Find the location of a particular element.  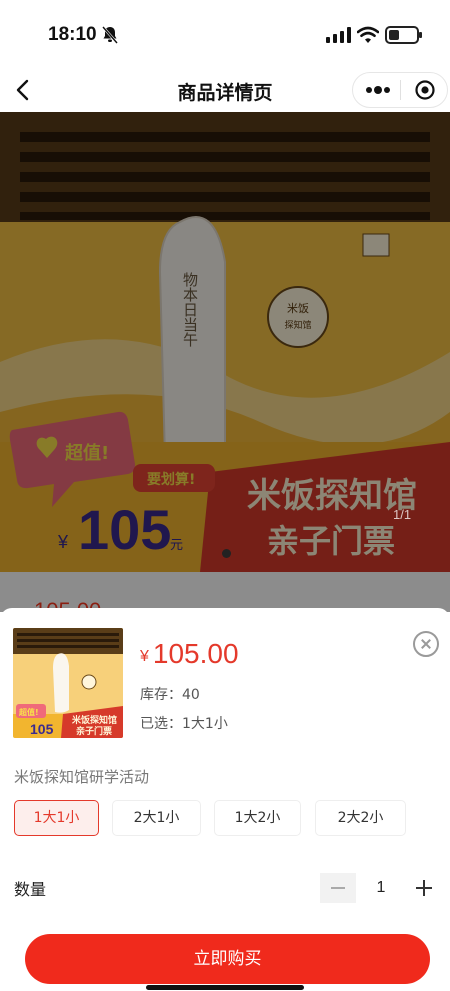

battery-icon is located at coordinates (403, 35).